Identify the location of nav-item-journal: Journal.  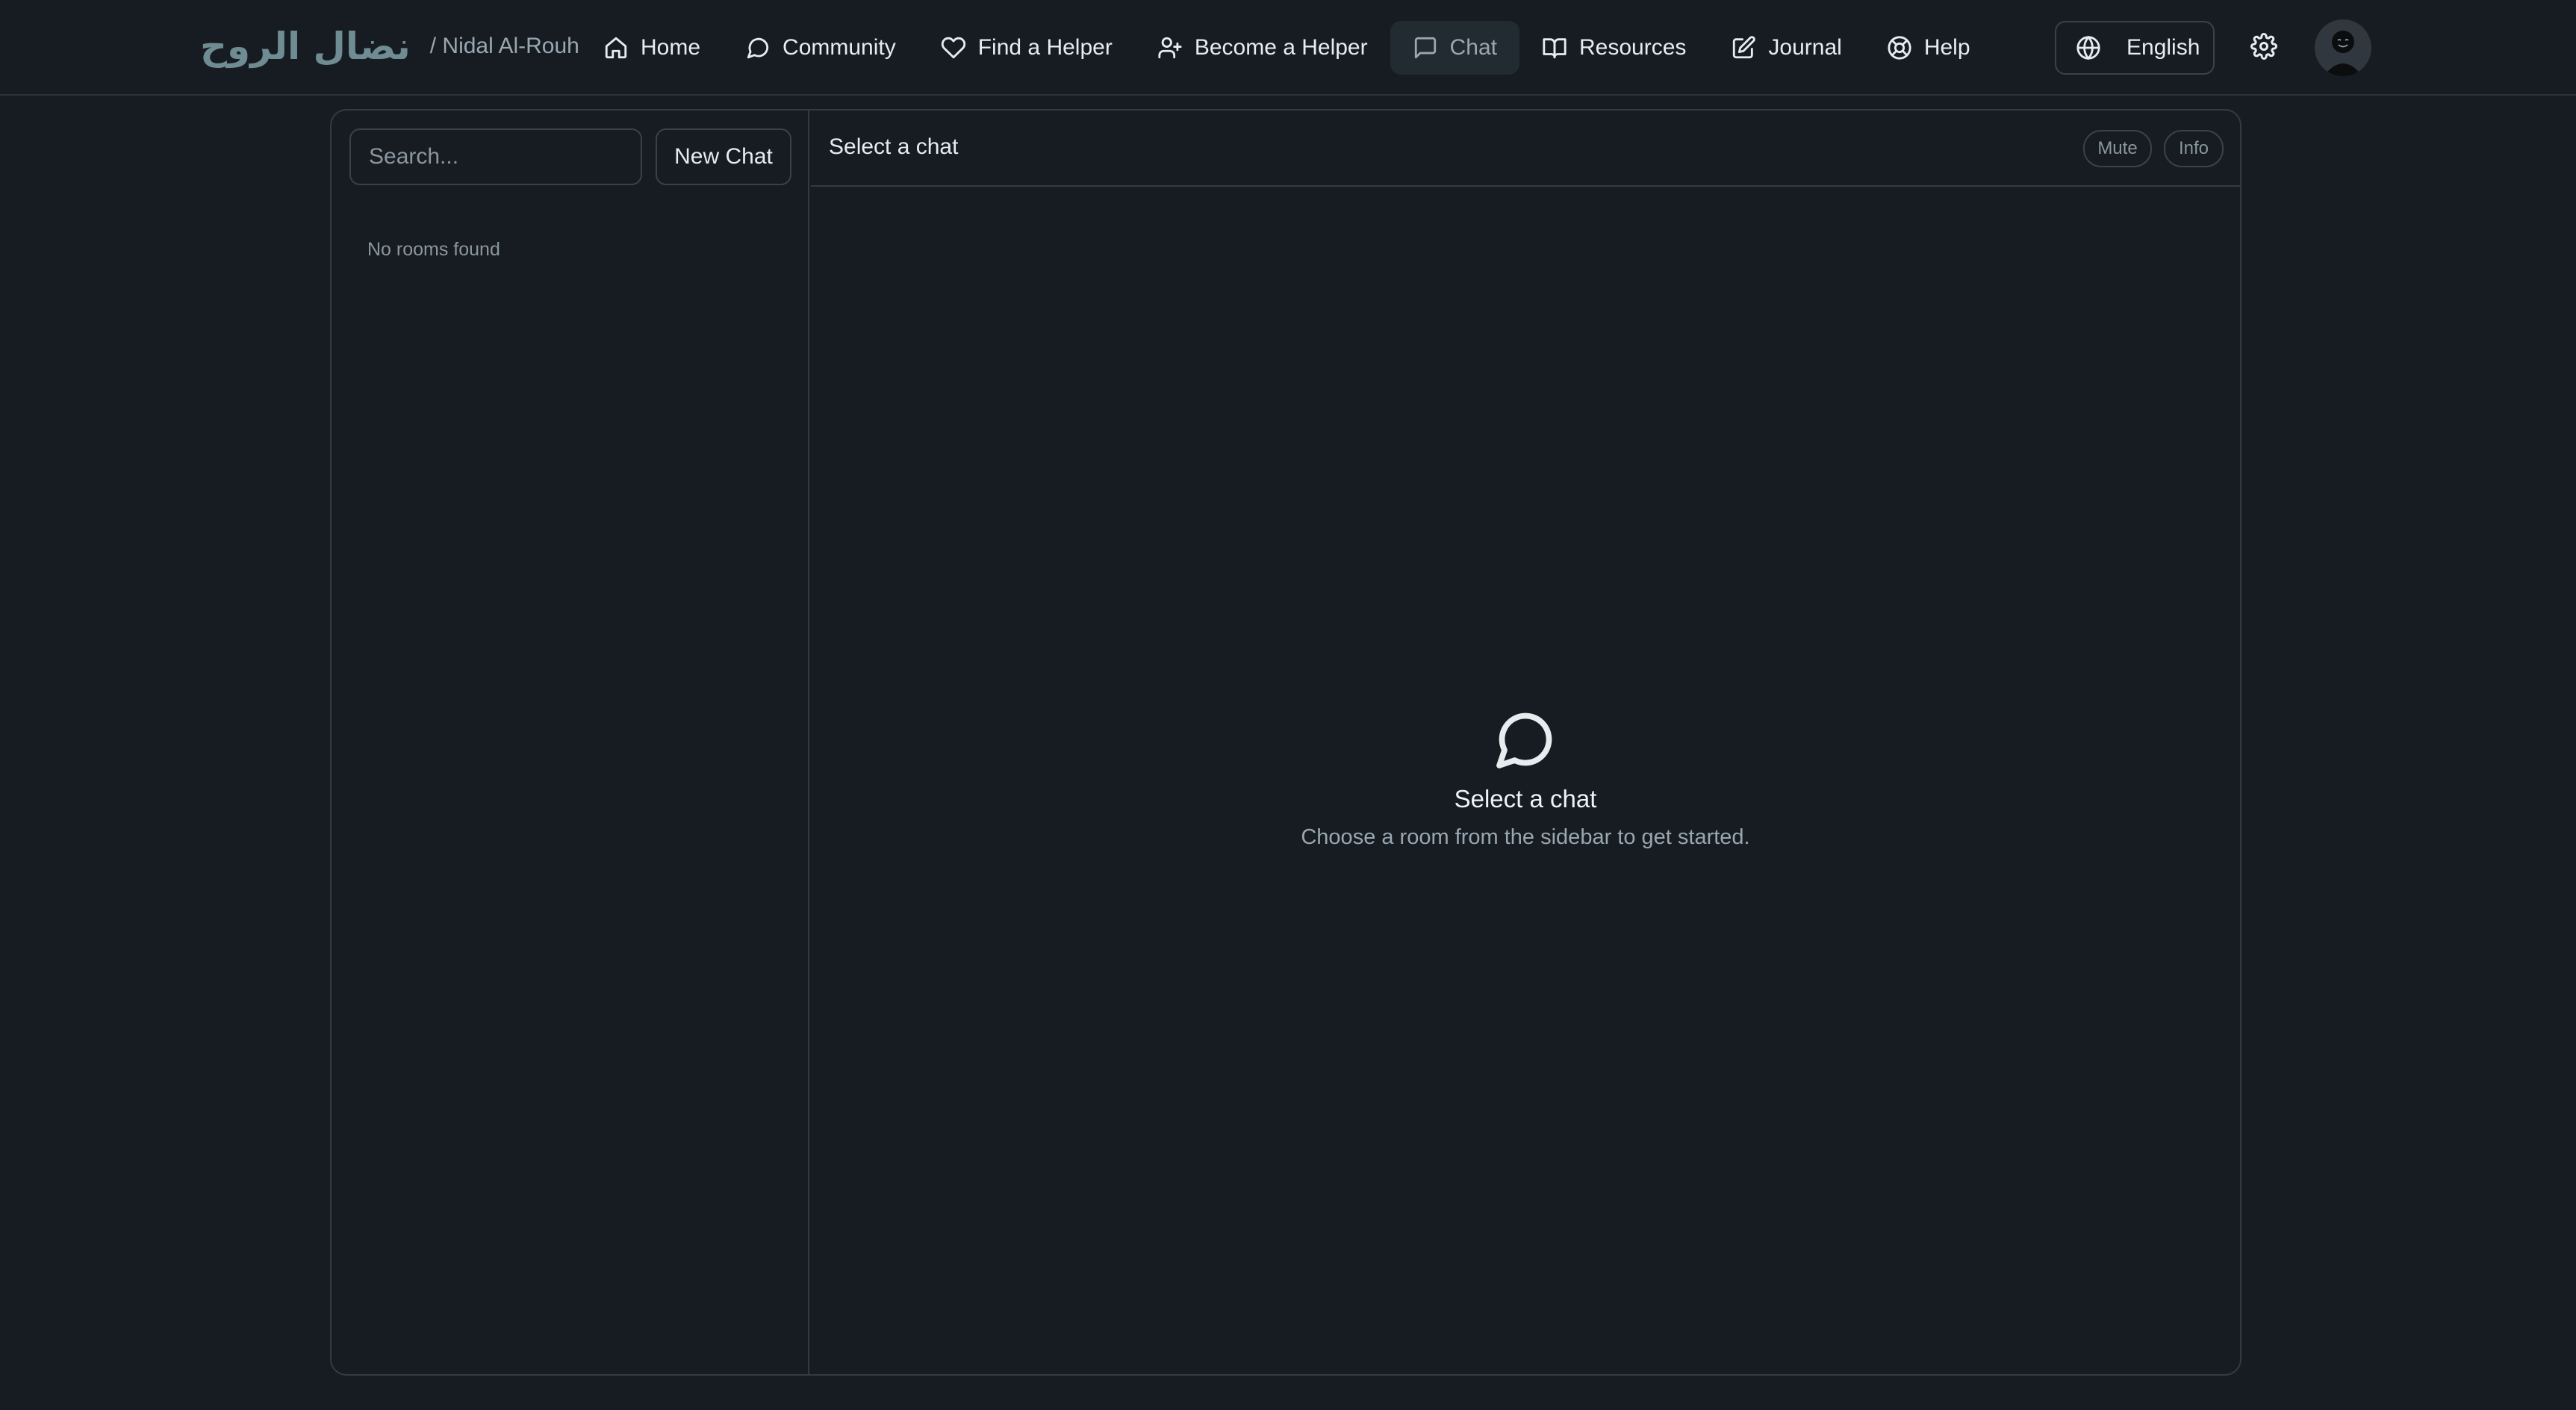
(1786, 48).